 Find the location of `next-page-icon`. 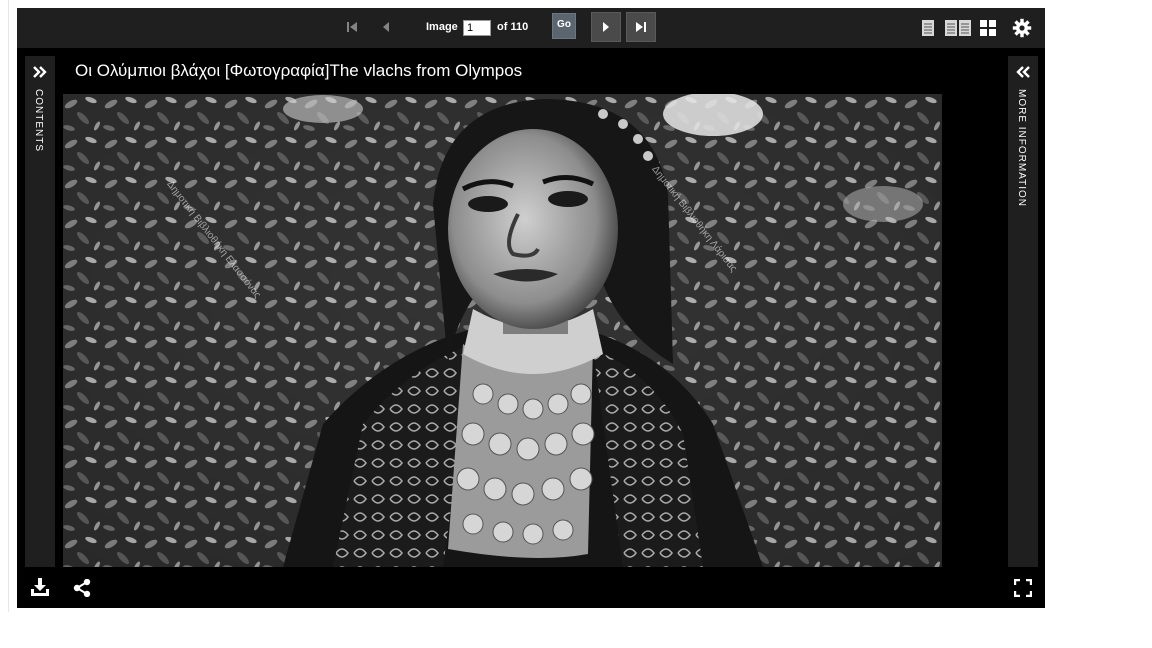

next-page-icon is located at coordinates (606, 27).